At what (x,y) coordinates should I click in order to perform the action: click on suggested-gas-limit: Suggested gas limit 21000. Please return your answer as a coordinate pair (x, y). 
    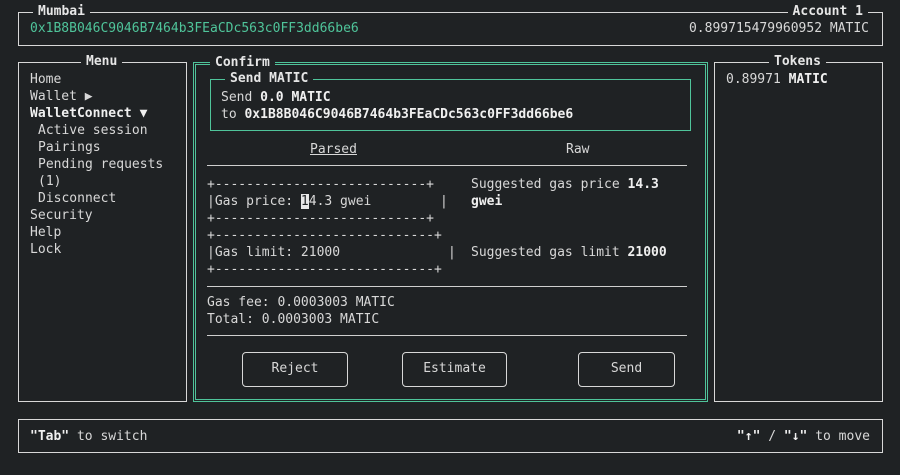
    Looking at the image, I should click on (569, 252).